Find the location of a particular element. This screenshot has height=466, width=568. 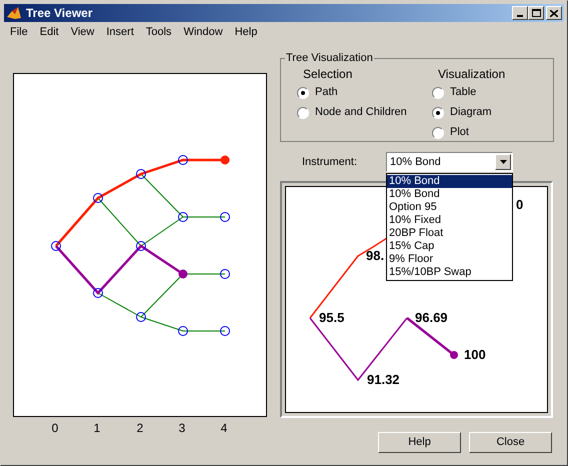

instrument-dropdown: 10% Bond is located at coordinates (449, 162).